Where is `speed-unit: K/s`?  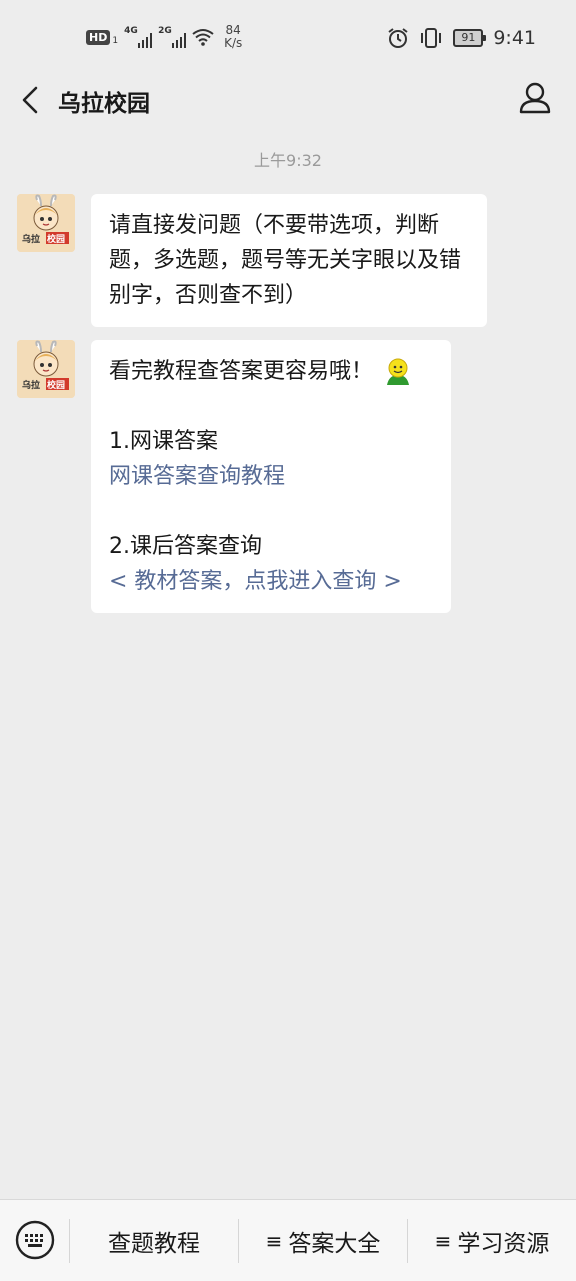
speed-unit: K/s is located at coordinates (233, 43).